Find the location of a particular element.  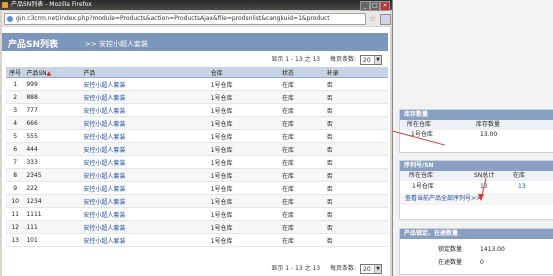

minimize-icon: _ is located at coordinates (365, 6).